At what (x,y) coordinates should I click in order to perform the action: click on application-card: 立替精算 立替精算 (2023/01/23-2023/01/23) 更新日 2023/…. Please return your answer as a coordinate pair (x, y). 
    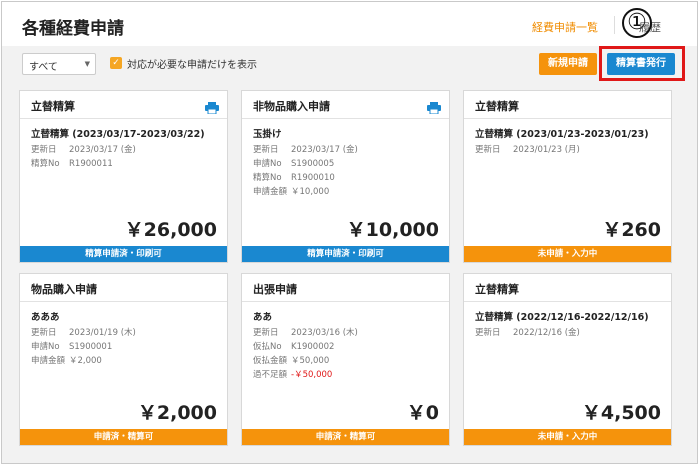
    Looking at the image, I should click on (567, 176).